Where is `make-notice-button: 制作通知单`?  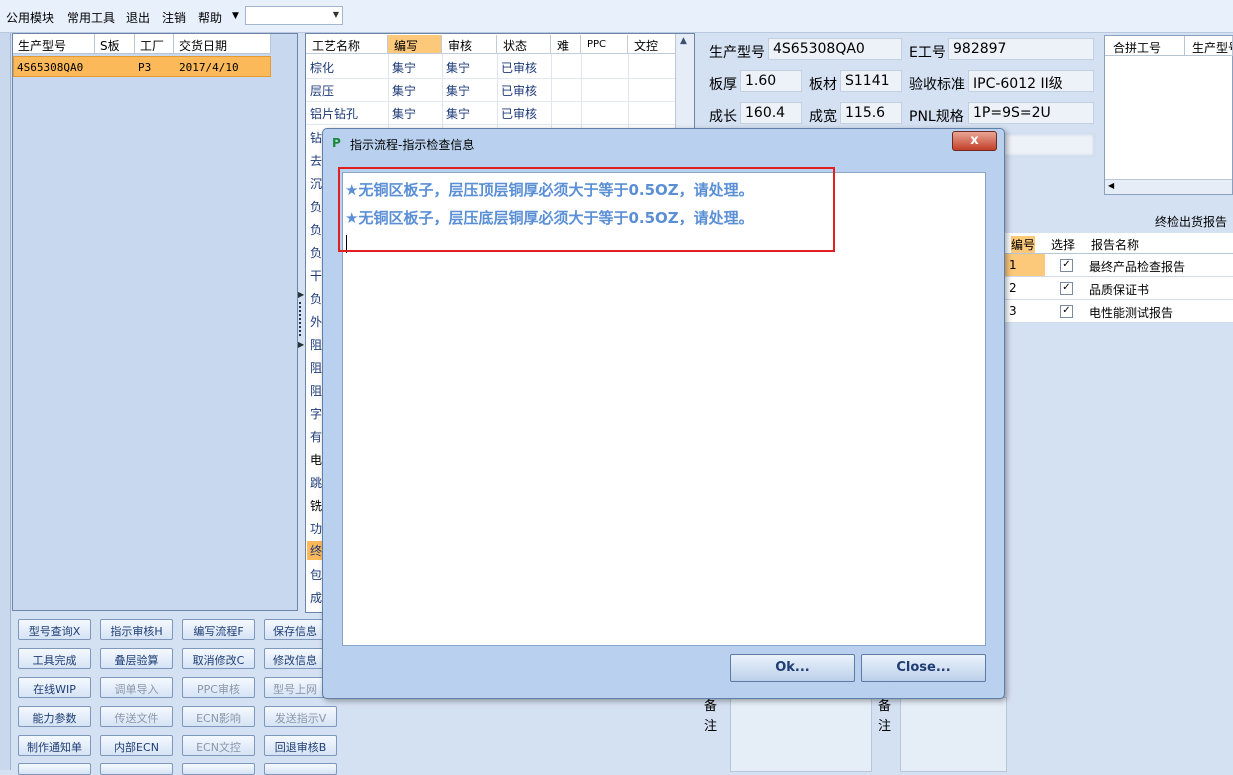 make-notice-button: 制作通知单 is located at coordinates (54, 745).